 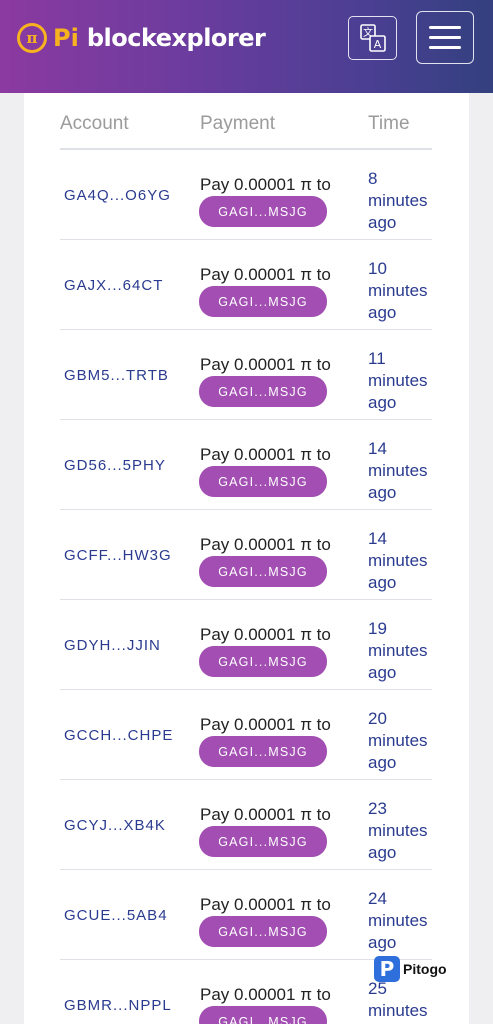 I want to click on column-header-payment: Payment, so click(x=237, y=123).